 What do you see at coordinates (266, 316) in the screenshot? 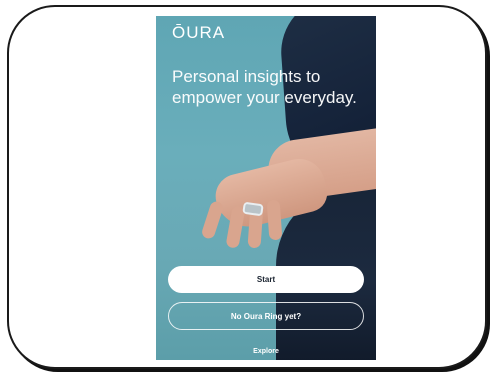
I see `no-ring-button: No Oura Ring yet?` at bounding box center [266, 316].